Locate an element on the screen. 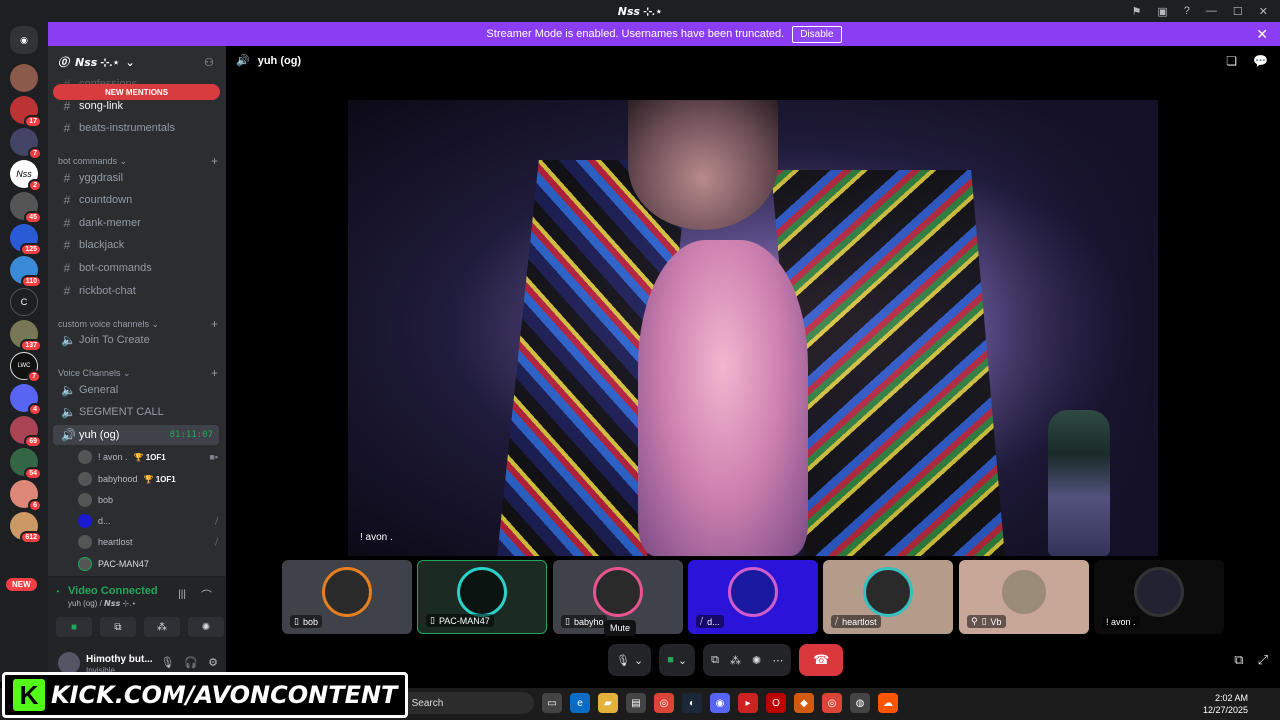 This screenshot has height=720, width=1280. server-icon: 17 is located at coordinates (26, 112).